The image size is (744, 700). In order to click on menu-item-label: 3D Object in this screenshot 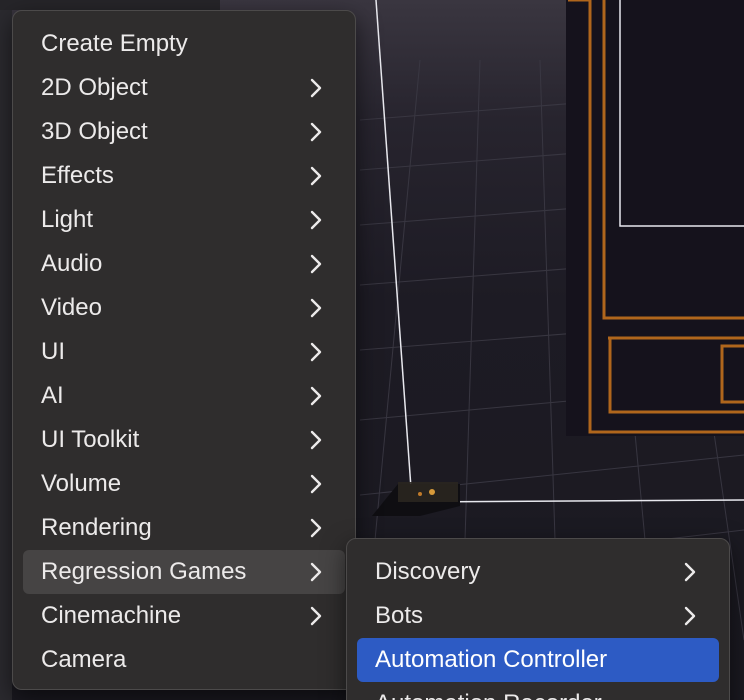, I will do `click(94, 131)`.